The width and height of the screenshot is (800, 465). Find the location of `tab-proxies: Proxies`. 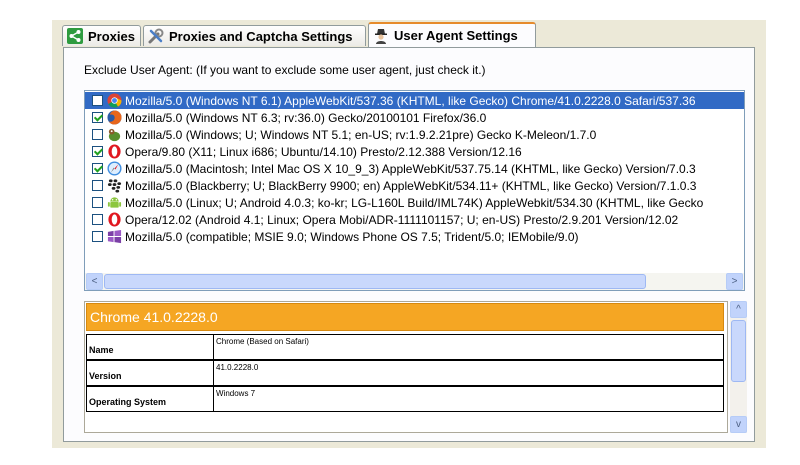

tab-proxies: Proxies is located at coordinates (101, 35).